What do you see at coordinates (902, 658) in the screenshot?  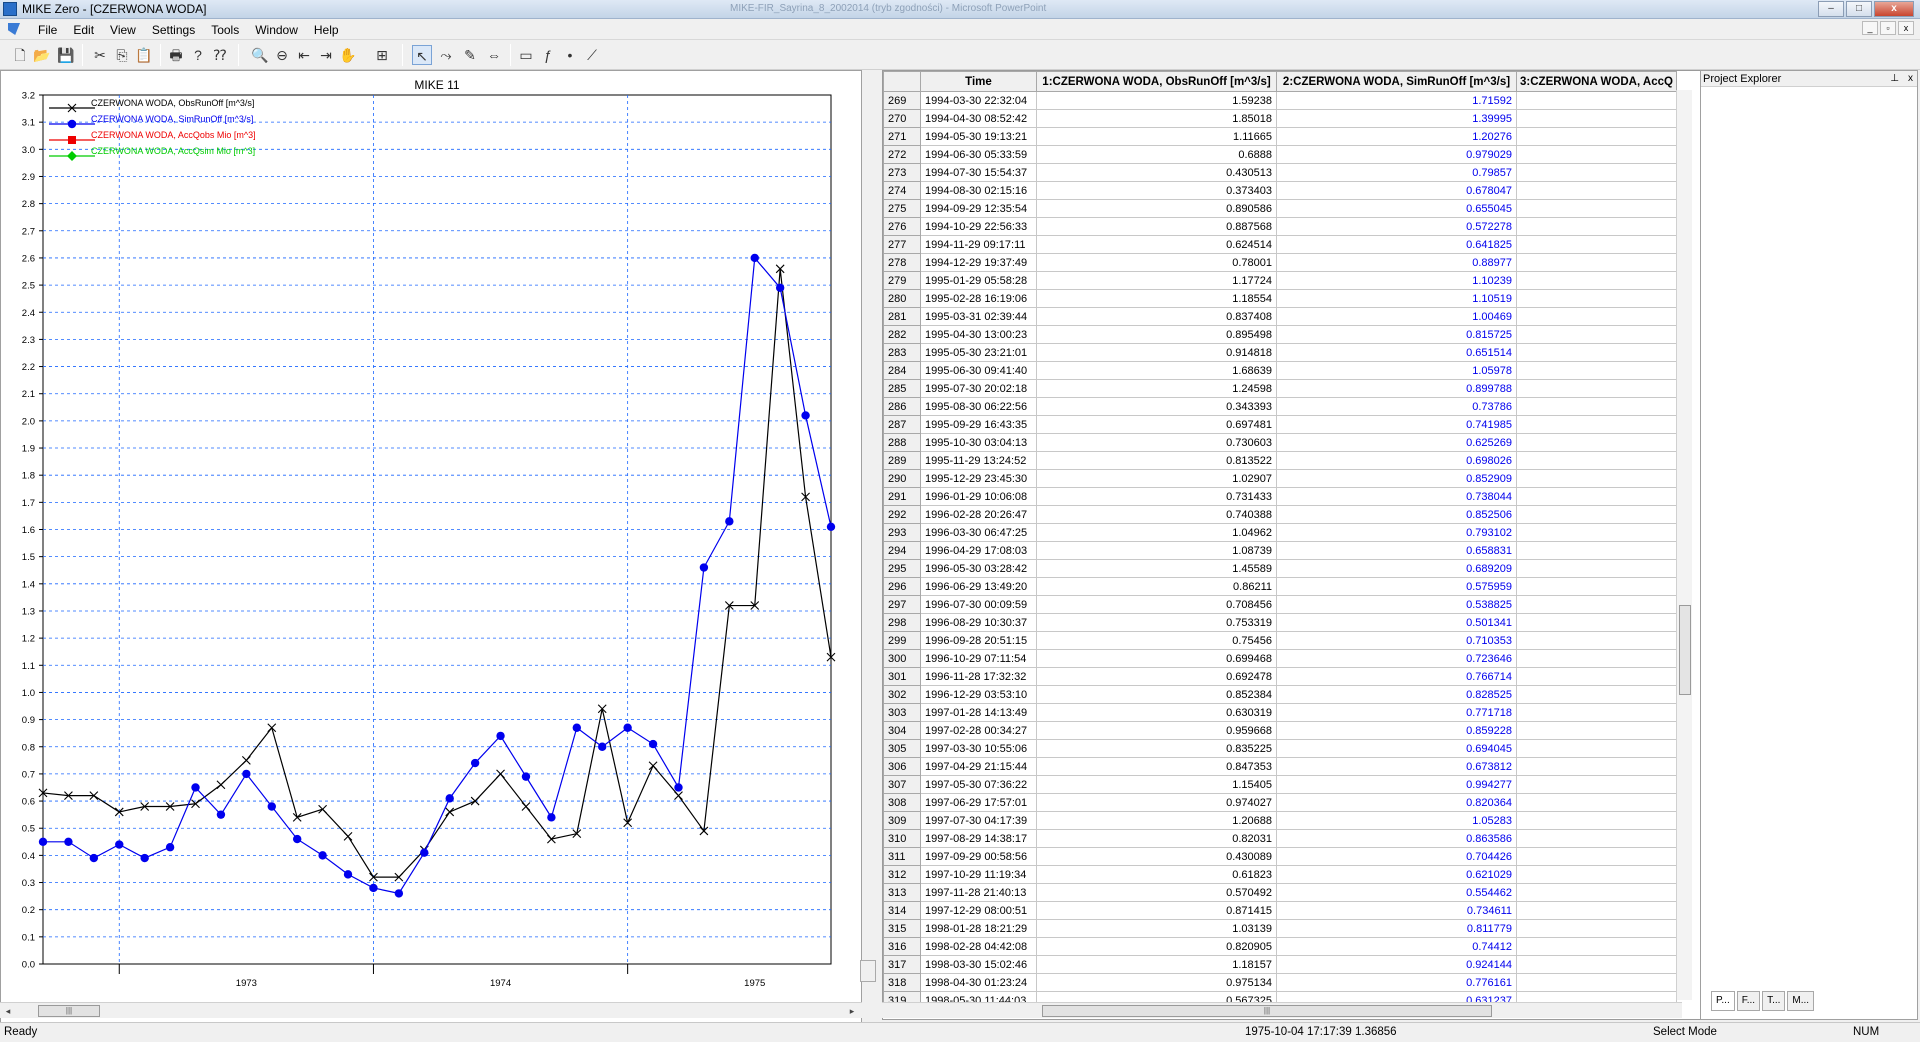 I see `grid-row-index: 300` at bounding box center [902, 658].